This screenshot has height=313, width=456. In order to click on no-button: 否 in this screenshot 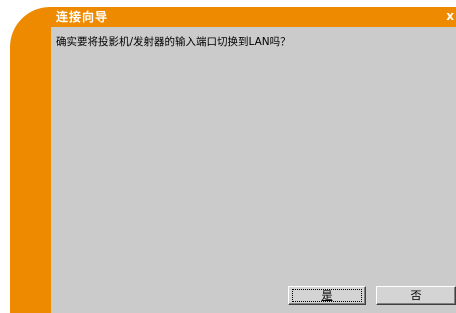, I will do `click(416, 295)`.